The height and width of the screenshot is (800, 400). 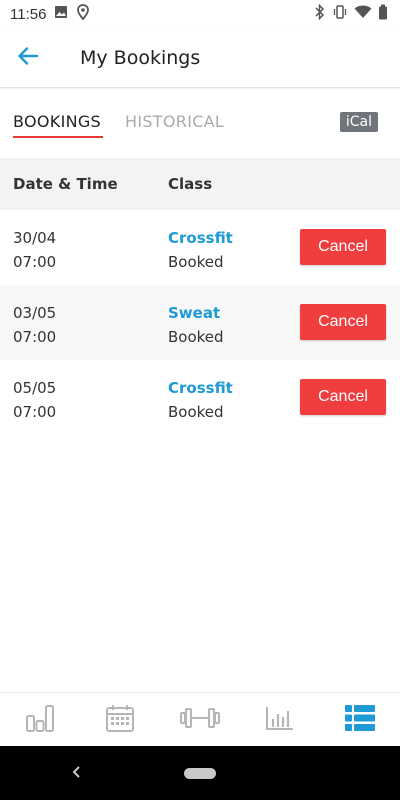 I want to click on table-header: Date & Time Class, so click(x=200, y=184).